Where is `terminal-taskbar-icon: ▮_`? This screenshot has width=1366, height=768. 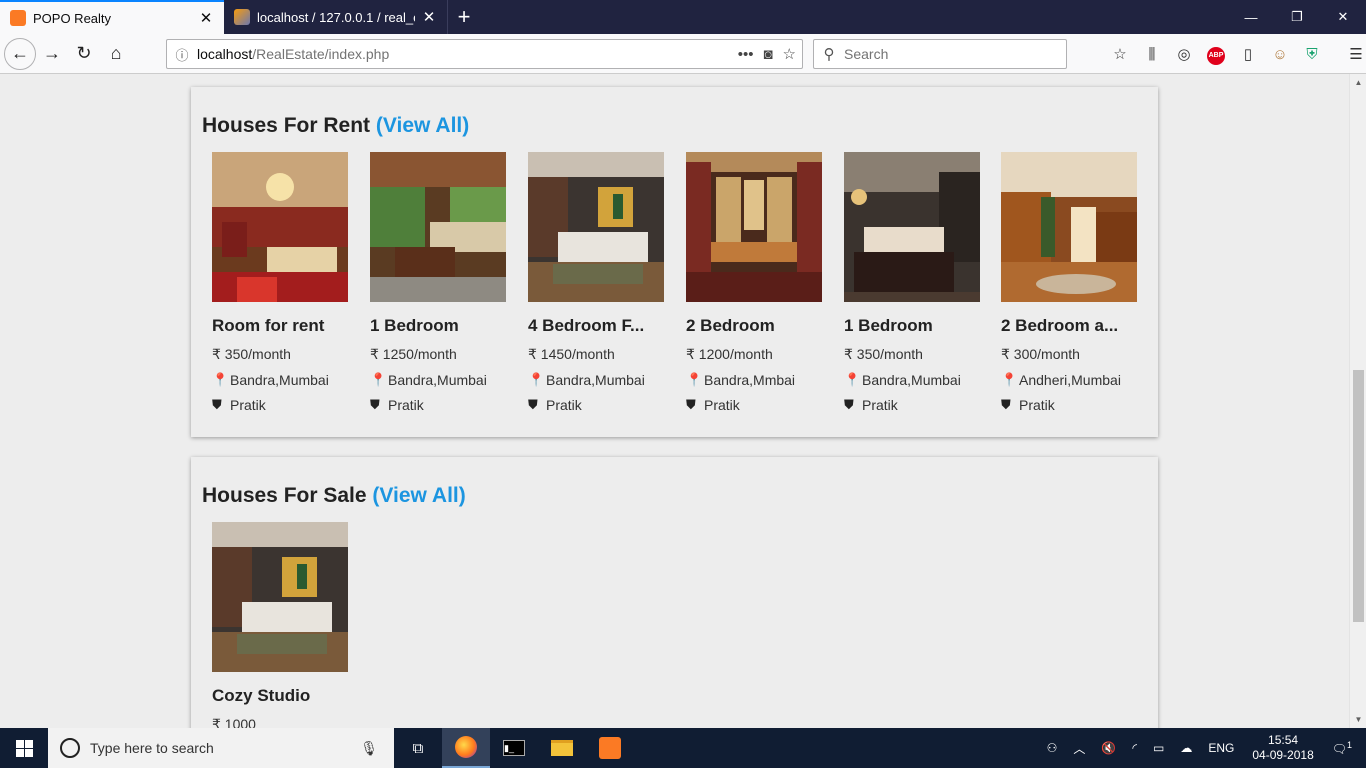 terminal-taskbar-icon: ▮_ is located at coordinates (514, 748).